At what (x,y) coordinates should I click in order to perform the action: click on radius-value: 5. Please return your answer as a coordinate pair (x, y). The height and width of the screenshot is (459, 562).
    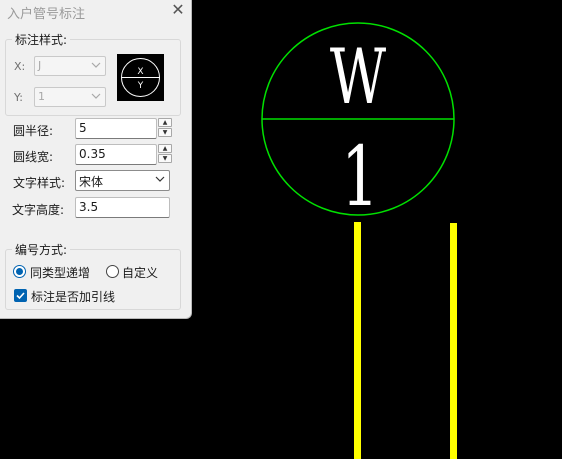
    Looking at the image, I should click on (83, 128).